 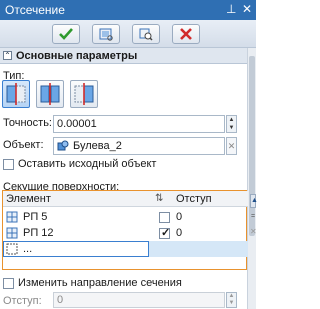 What do you see at coordinates (139, 146) in the screenshot?
I see `object-field: Булева_2` at bounding box center [139, 146].